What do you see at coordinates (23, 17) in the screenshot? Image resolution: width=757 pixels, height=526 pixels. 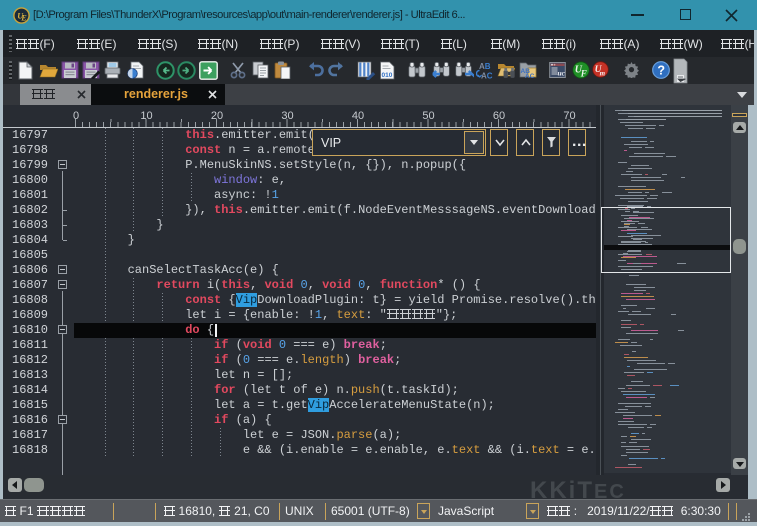 I see `svg-text: E` at bounding box center [23, 17].